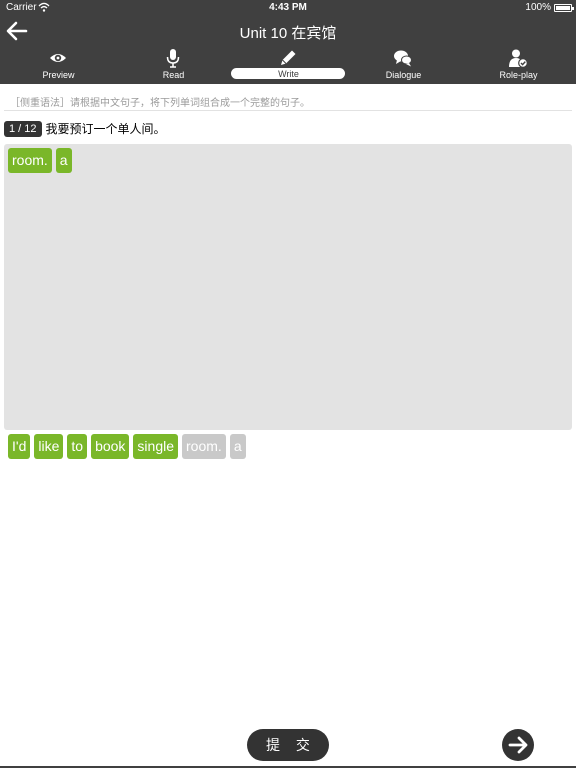  What do you see at coordinates (518, 75) in the screenshot?
I see `tab-label: Role-play` at bounding box center [518, 75].